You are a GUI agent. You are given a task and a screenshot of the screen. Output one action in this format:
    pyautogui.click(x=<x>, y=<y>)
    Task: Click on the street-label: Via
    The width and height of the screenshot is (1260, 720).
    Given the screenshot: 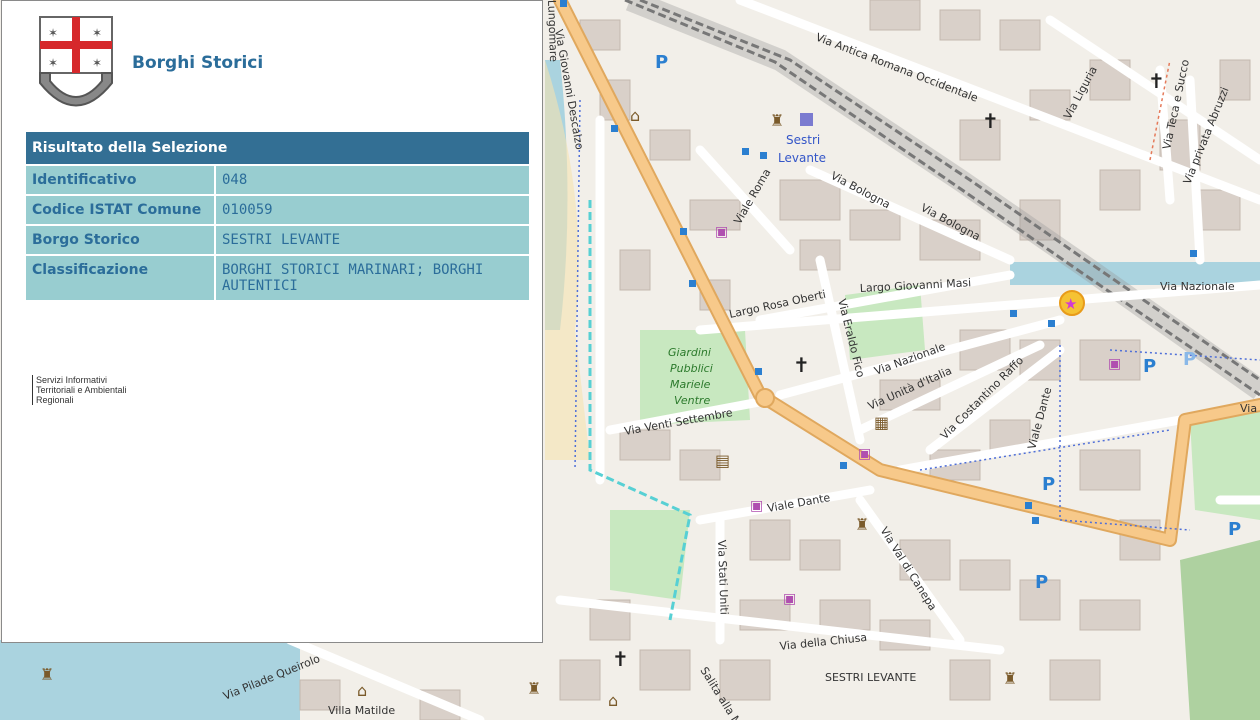 What is the action you would take?
    pyautogui.click(x=1248, y=408)
    